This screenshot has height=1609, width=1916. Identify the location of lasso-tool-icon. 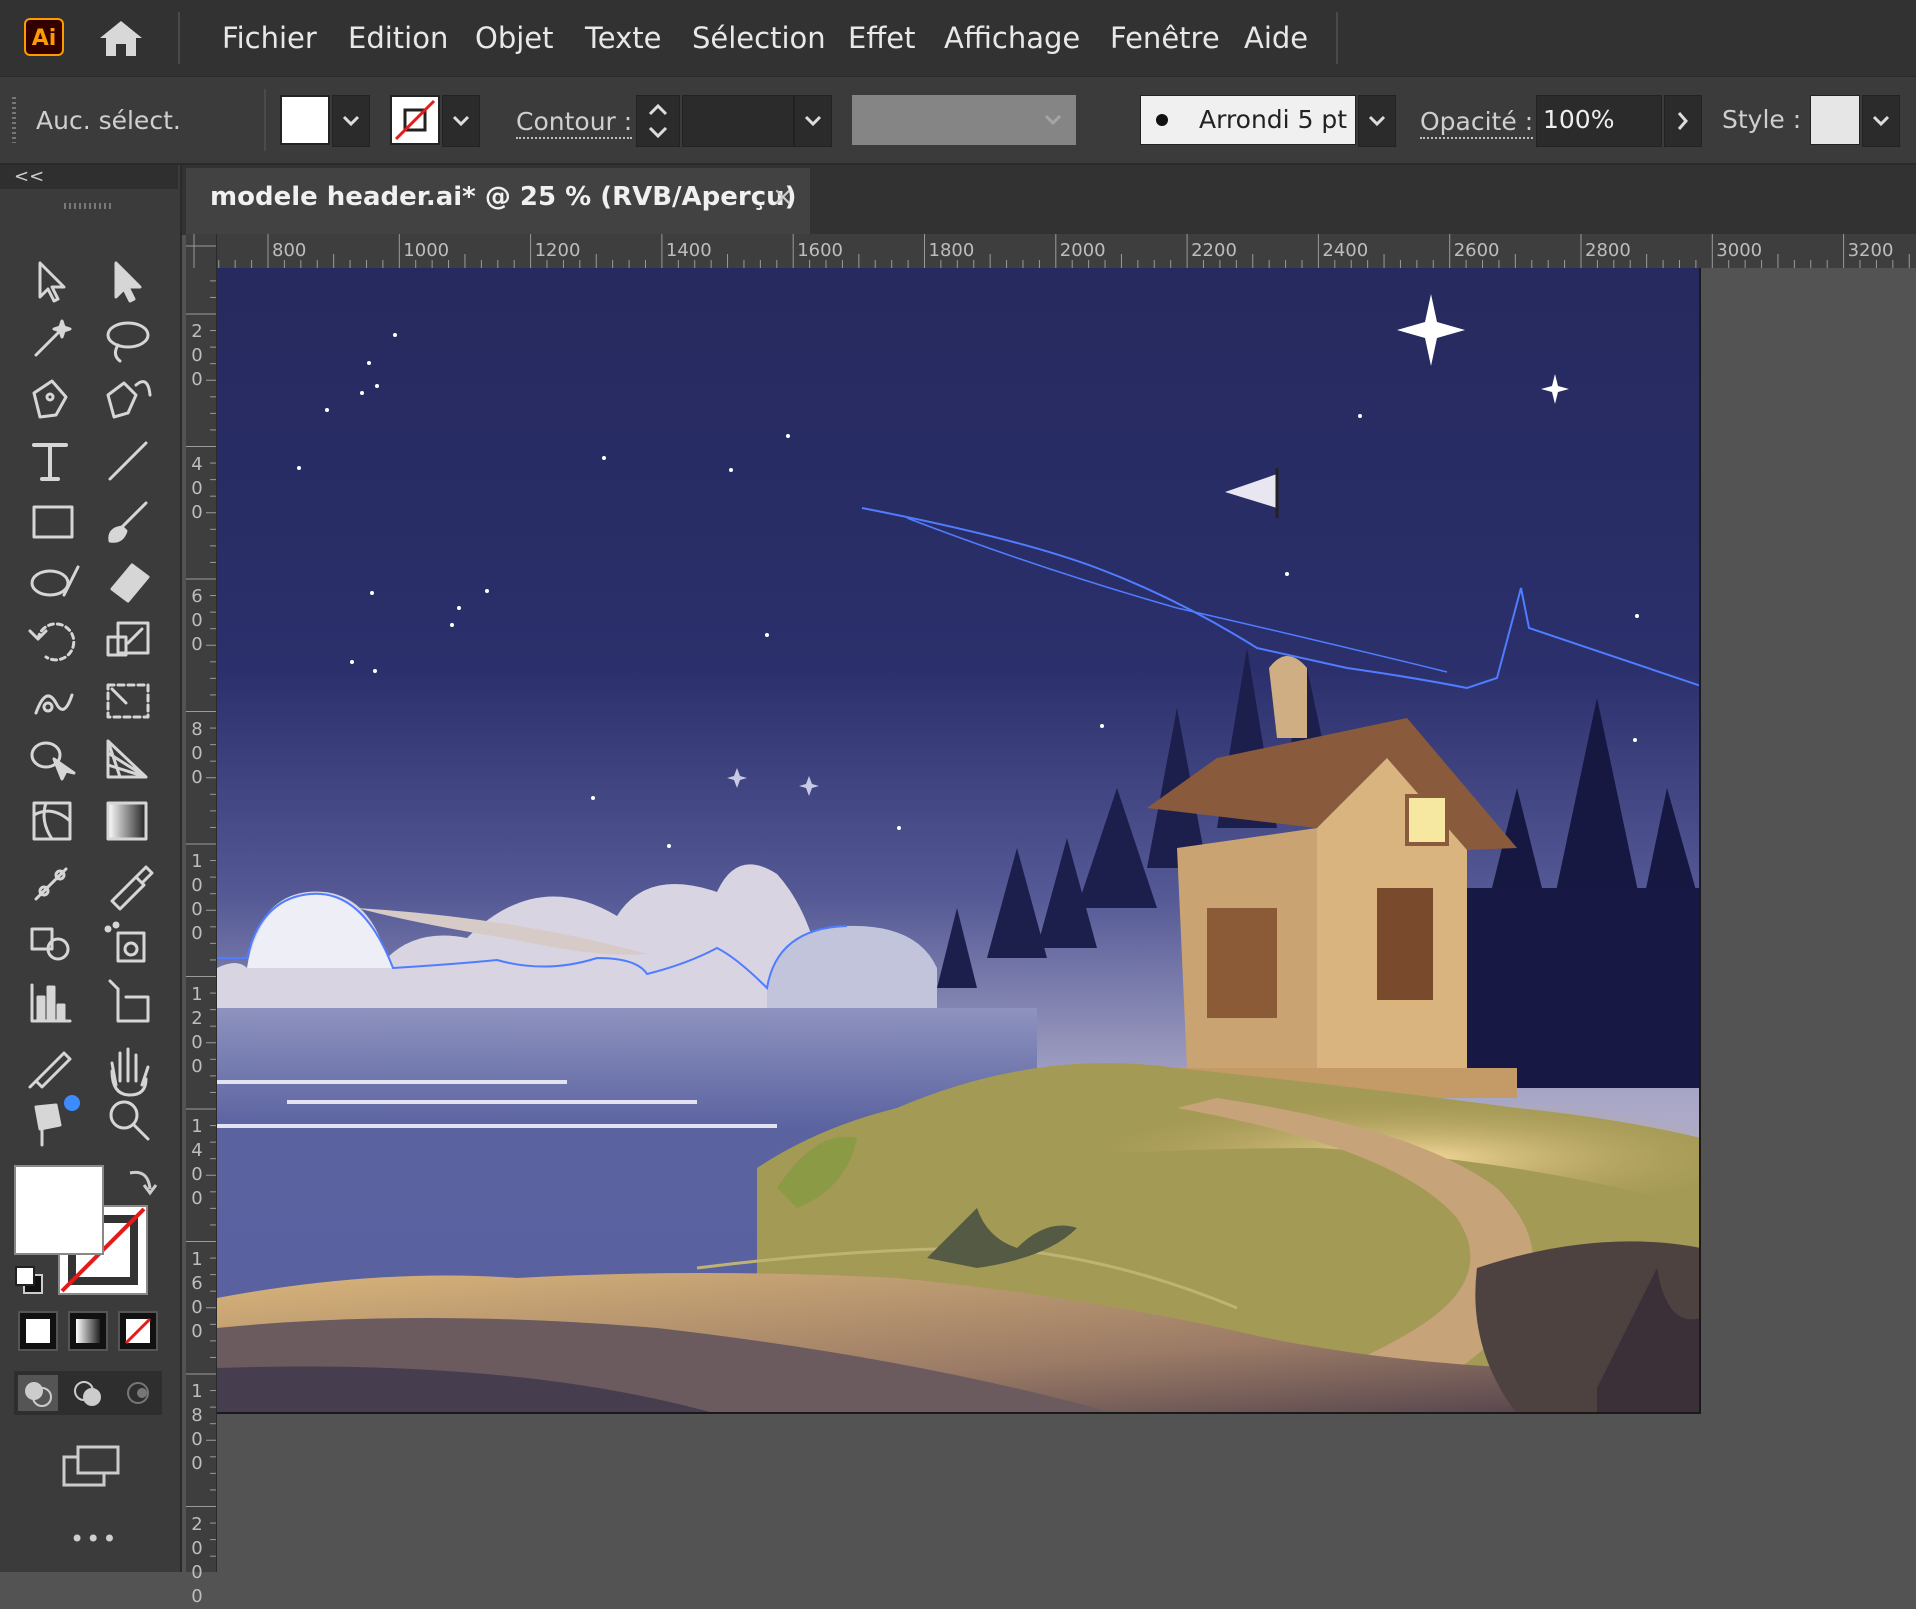
(128, 342).